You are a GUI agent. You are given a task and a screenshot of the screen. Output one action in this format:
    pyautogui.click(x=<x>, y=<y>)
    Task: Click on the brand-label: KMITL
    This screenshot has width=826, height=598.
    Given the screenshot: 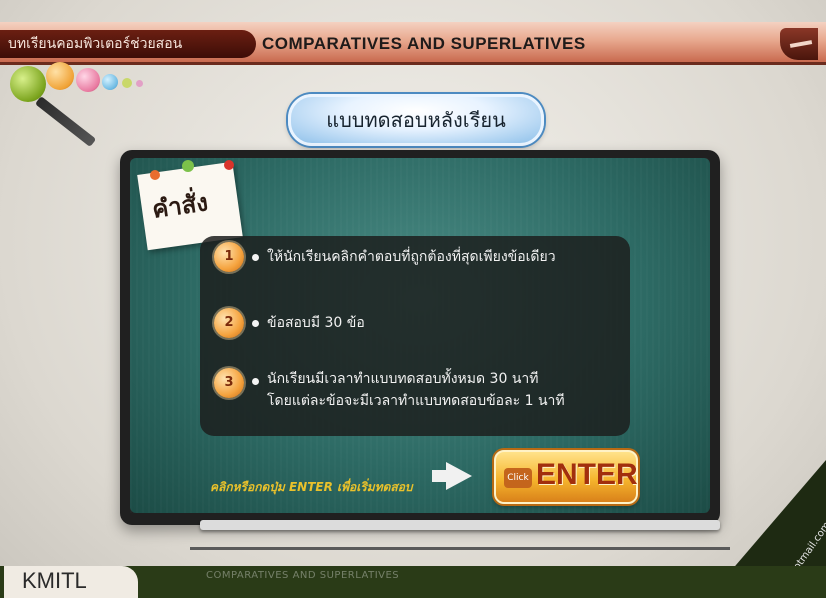 What is the action you would take?
    pyautogui.click(x=54, y=580)
    